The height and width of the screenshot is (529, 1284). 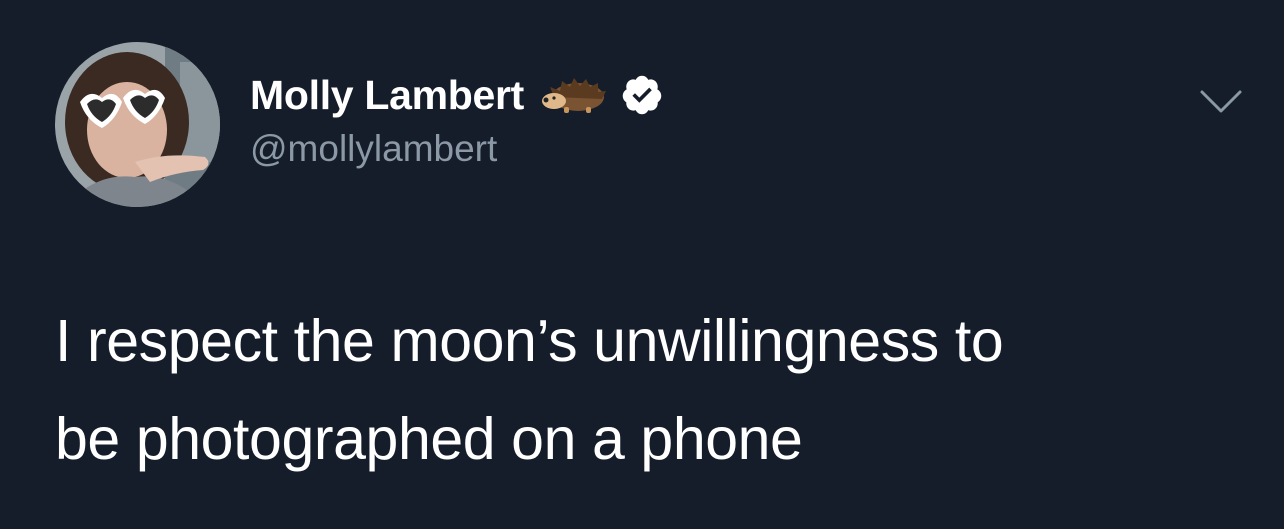 I want to click on author-handle: @mollylambert, so click(x=373, y=149).